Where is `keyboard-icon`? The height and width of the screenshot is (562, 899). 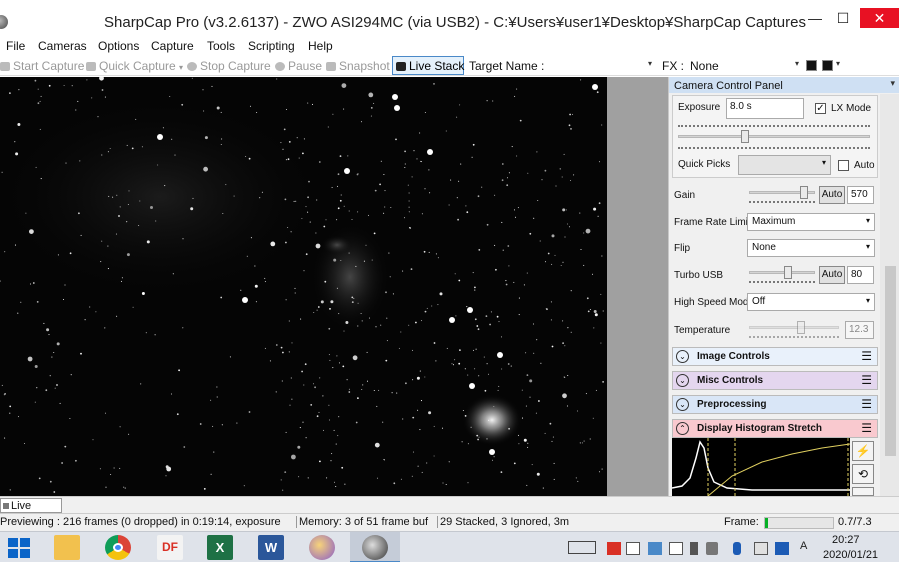 keyboard-icon is located at coordinates (582, 547).